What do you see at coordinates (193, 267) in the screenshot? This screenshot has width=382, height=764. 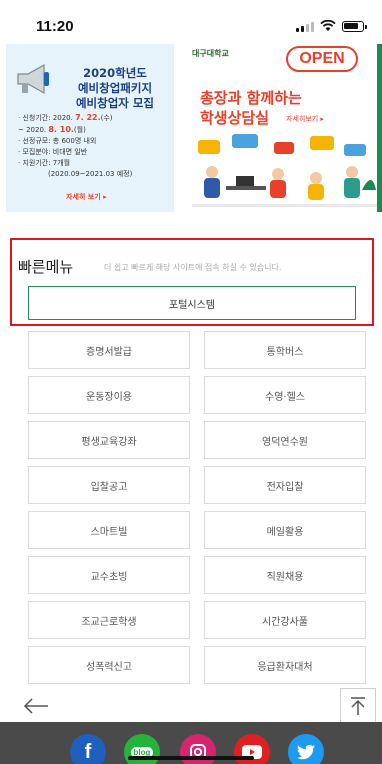 I see `quick-menu-description: 더 쉽고 빠르게 해당 사이트에 접속 하실 수 있습니다.` at bounding box center [193, 267].